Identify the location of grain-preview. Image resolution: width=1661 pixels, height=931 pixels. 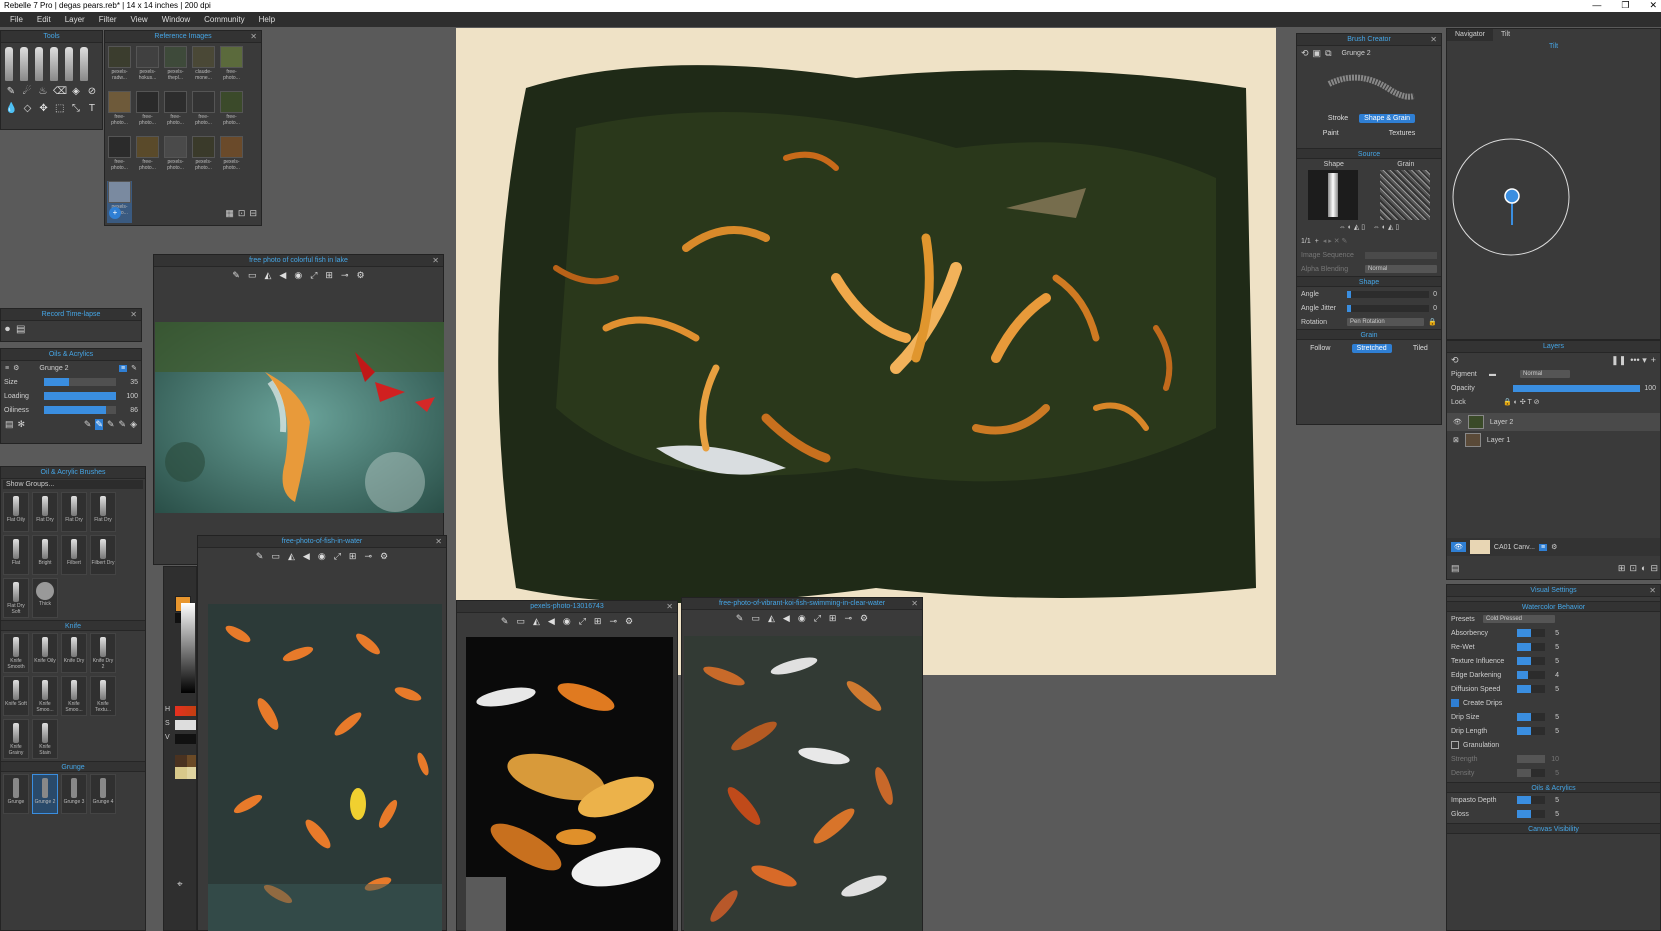
(1405, 195).